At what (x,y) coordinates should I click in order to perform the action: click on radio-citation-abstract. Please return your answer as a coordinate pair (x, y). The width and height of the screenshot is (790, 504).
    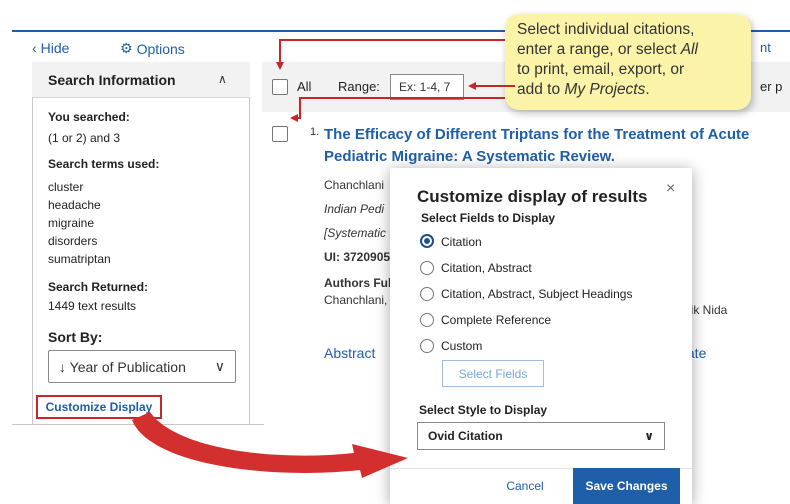
    Looking at the image, I should click on (427, 268).